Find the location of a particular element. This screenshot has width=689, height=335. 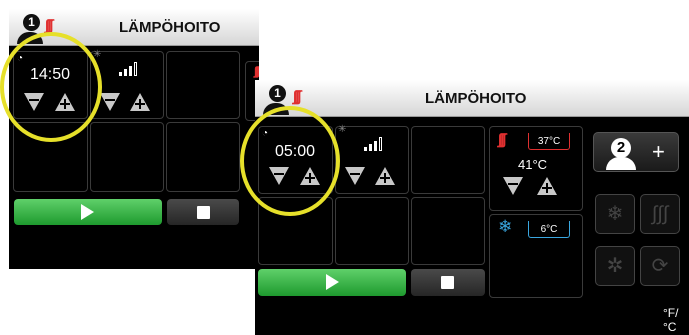

cold-mode-button: ❄ is located at coordinates (615, 214).